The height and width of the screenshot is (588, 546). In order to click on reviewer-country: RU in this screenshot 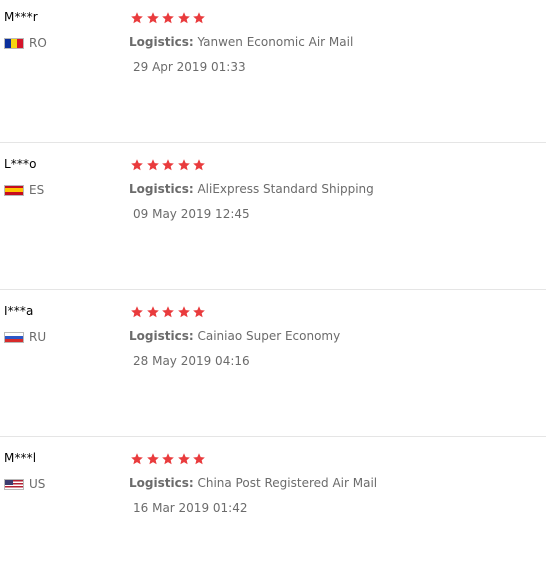, I will do `click(25, 337)`.